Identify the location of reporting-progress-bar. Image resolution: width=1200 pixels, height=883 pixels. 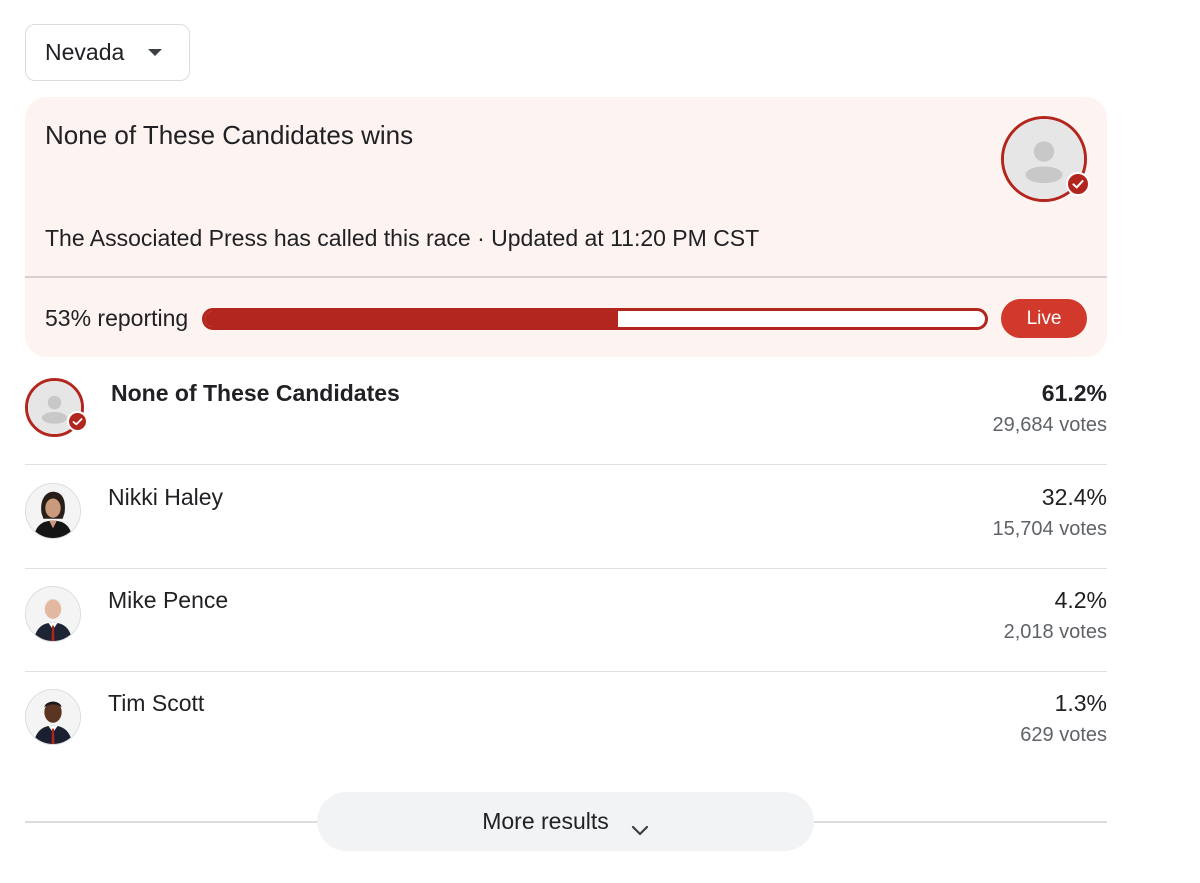
(595, 319).